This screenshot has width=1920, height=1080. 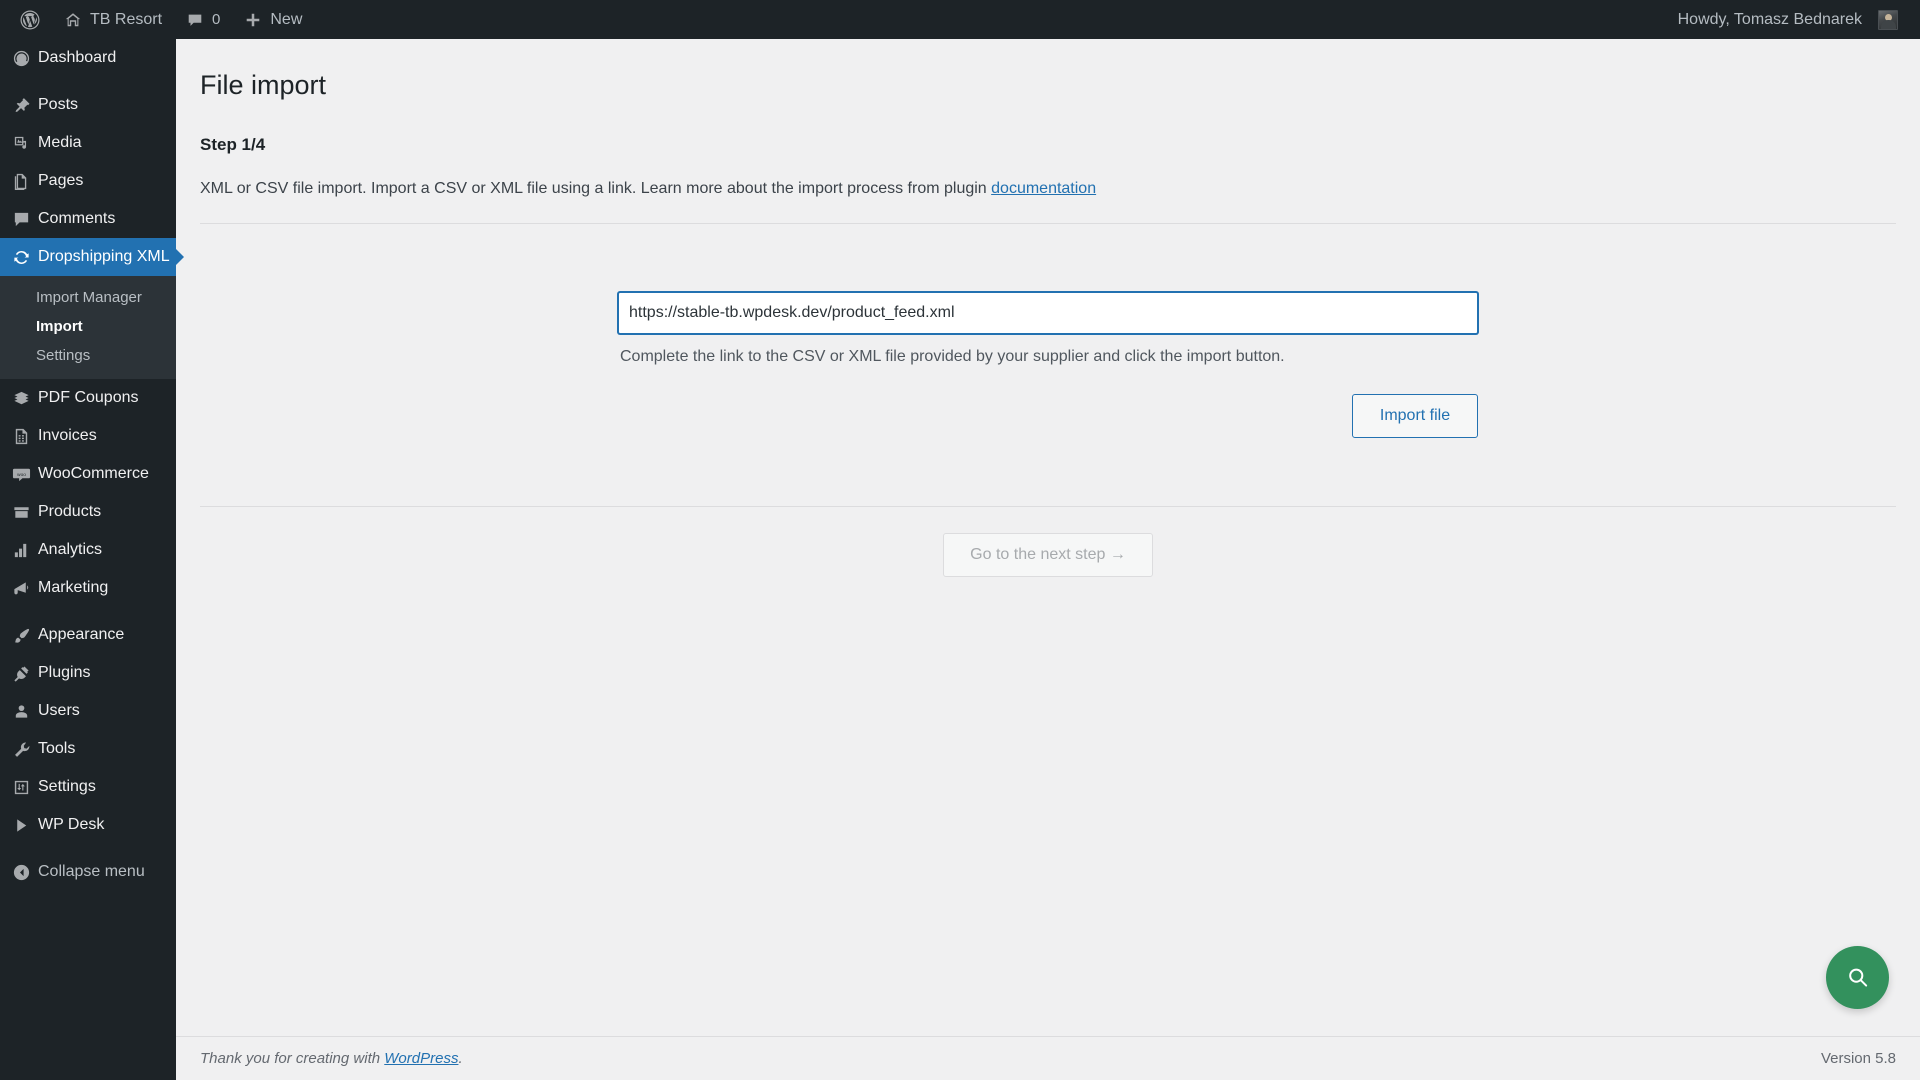 What do you see at coordinates (1858, 1058) in the screenshot?
I see `wordpress-version: Version 5.8` at bounding box center [1858, 1058].